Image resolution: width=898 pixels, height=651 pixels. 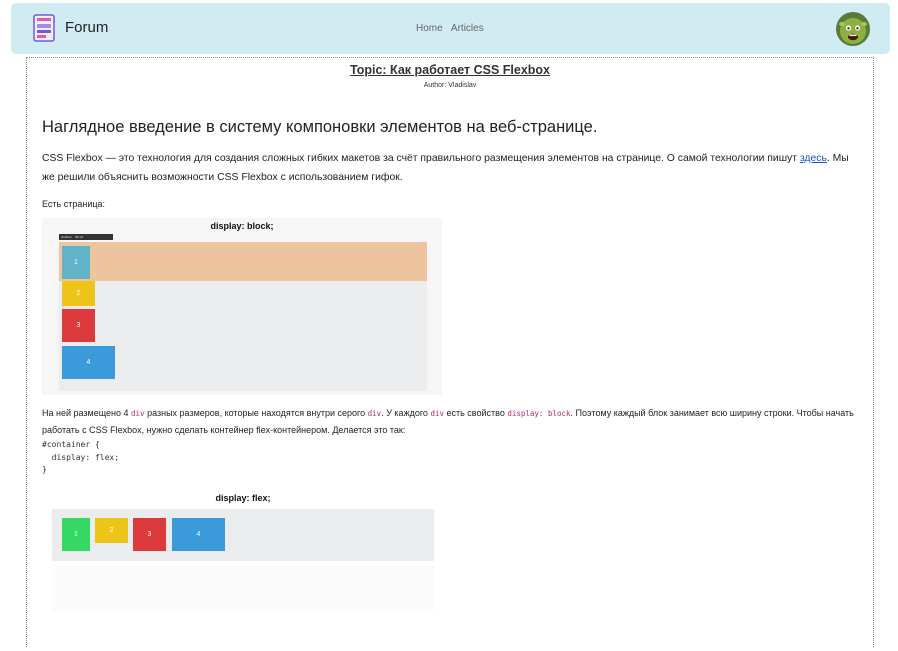 I want to click on figure-title: display: block;, so click(x=242, y=226).